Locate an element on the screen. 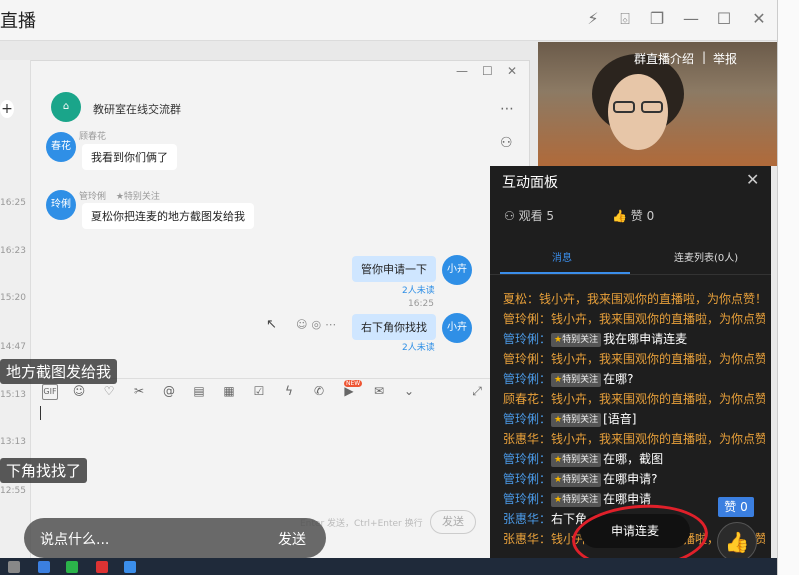 The height and width of the screenshot is (575, 799). message-input is located at coordinates (261, 471).